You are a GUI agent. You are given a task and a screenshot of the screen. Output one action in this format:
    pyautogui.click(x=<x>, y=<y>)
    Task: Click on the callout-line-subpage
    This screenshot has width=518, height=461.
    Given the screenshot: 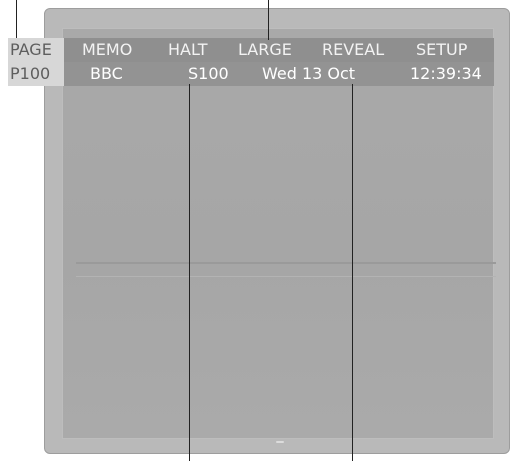 What is the action you would take?
    pyautogui.click(x=189, y=272)
    